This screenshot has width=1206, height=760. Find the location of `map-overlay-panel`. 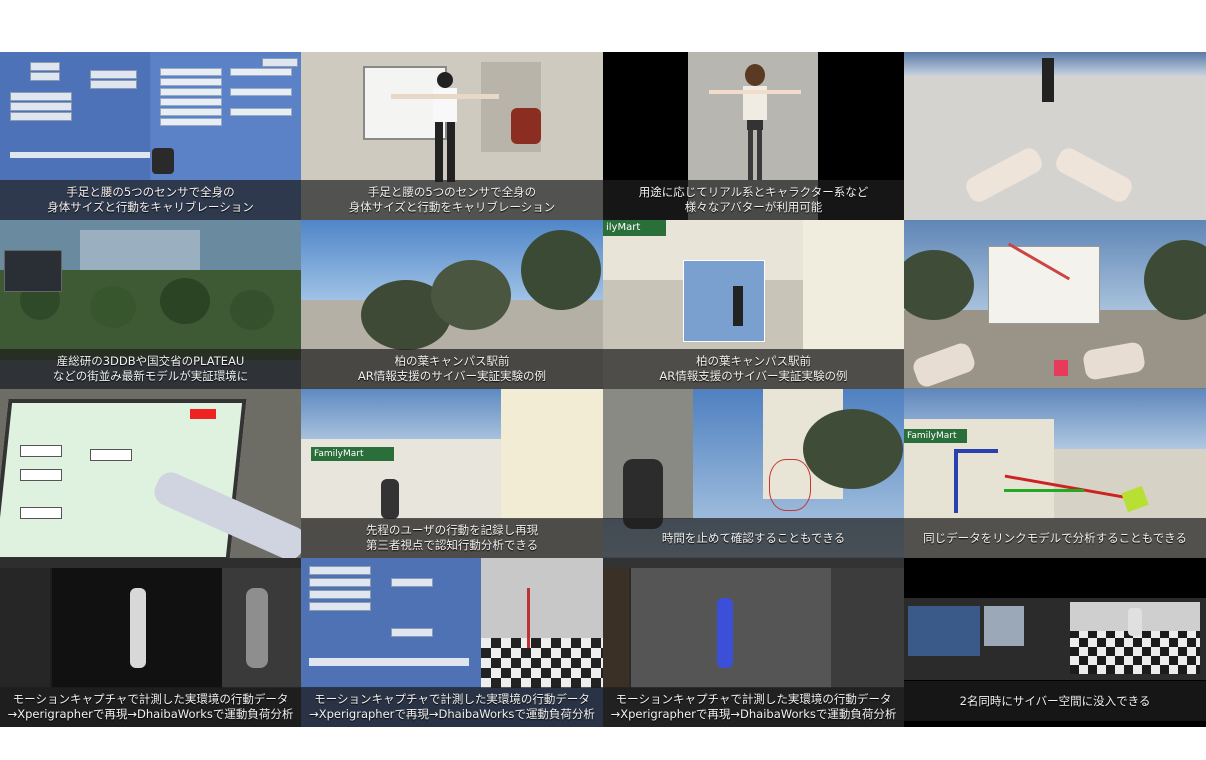

map-overlay-panel is located at coordinates (33, 271).